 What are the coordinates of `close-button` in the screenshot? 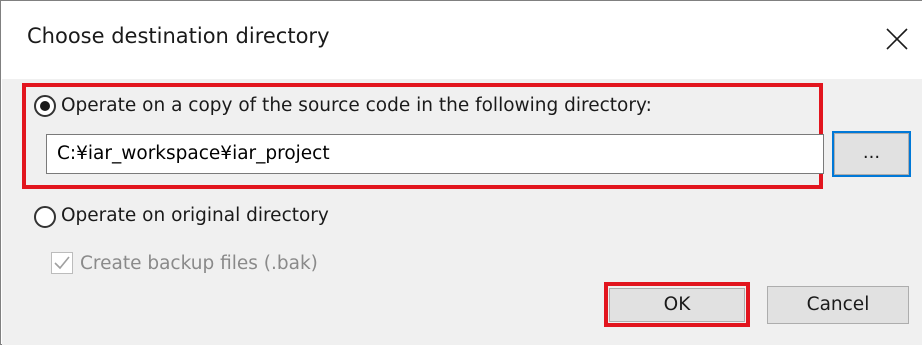 It's located at (897, 37).